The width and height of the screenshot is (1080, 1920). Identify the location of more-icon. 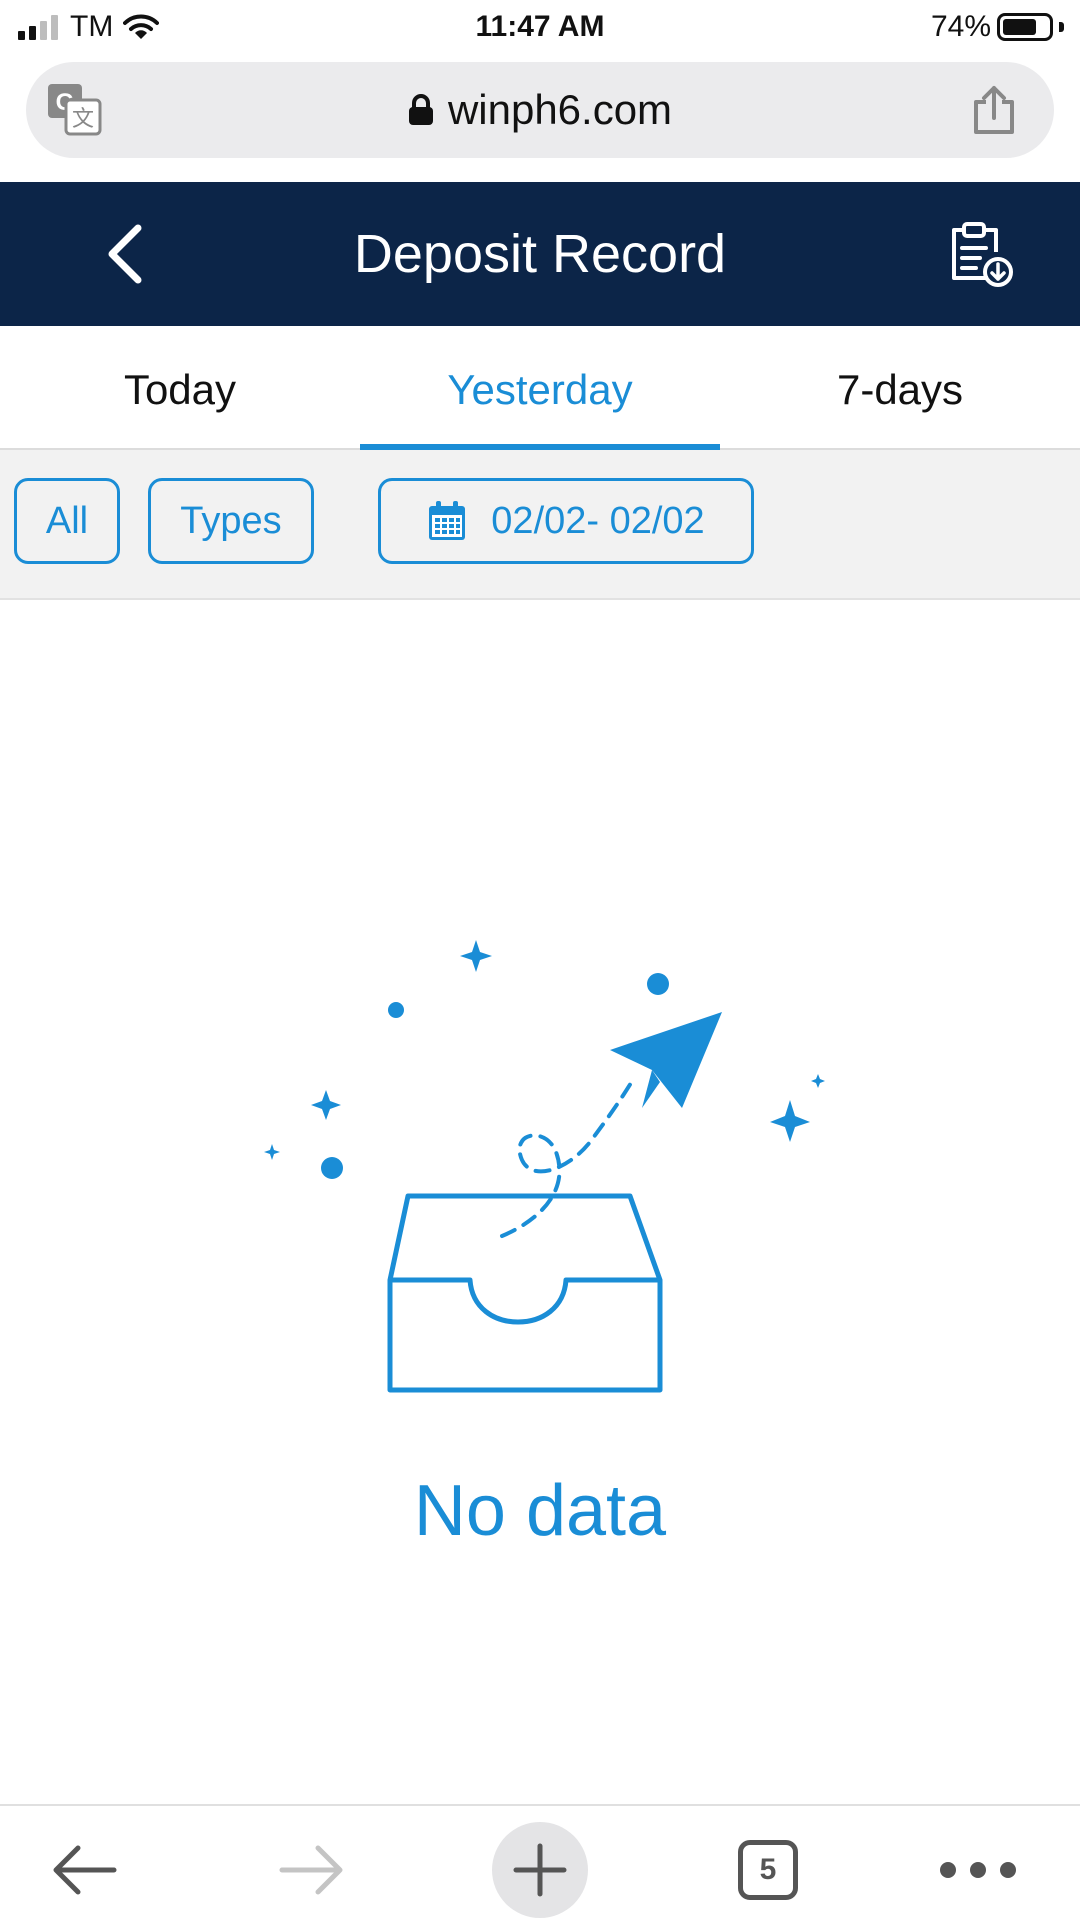
(978, 1870).